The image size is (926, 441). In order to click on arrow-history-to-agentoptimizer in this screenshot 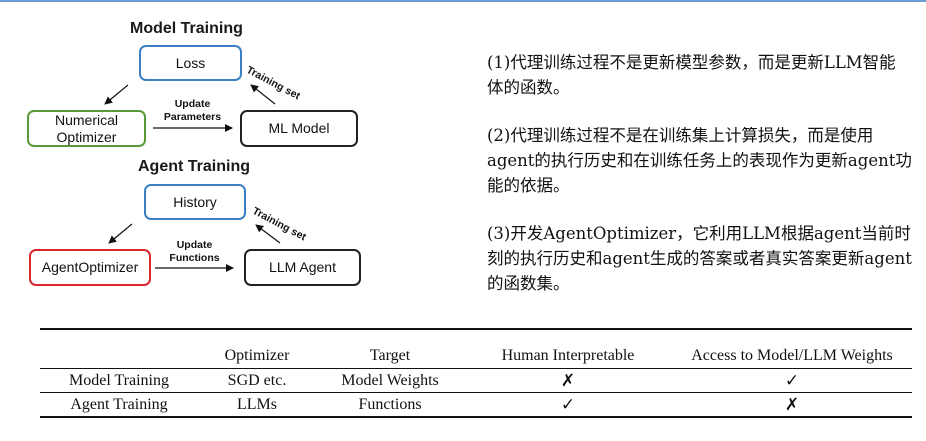, I will do `click(120, 233)`.